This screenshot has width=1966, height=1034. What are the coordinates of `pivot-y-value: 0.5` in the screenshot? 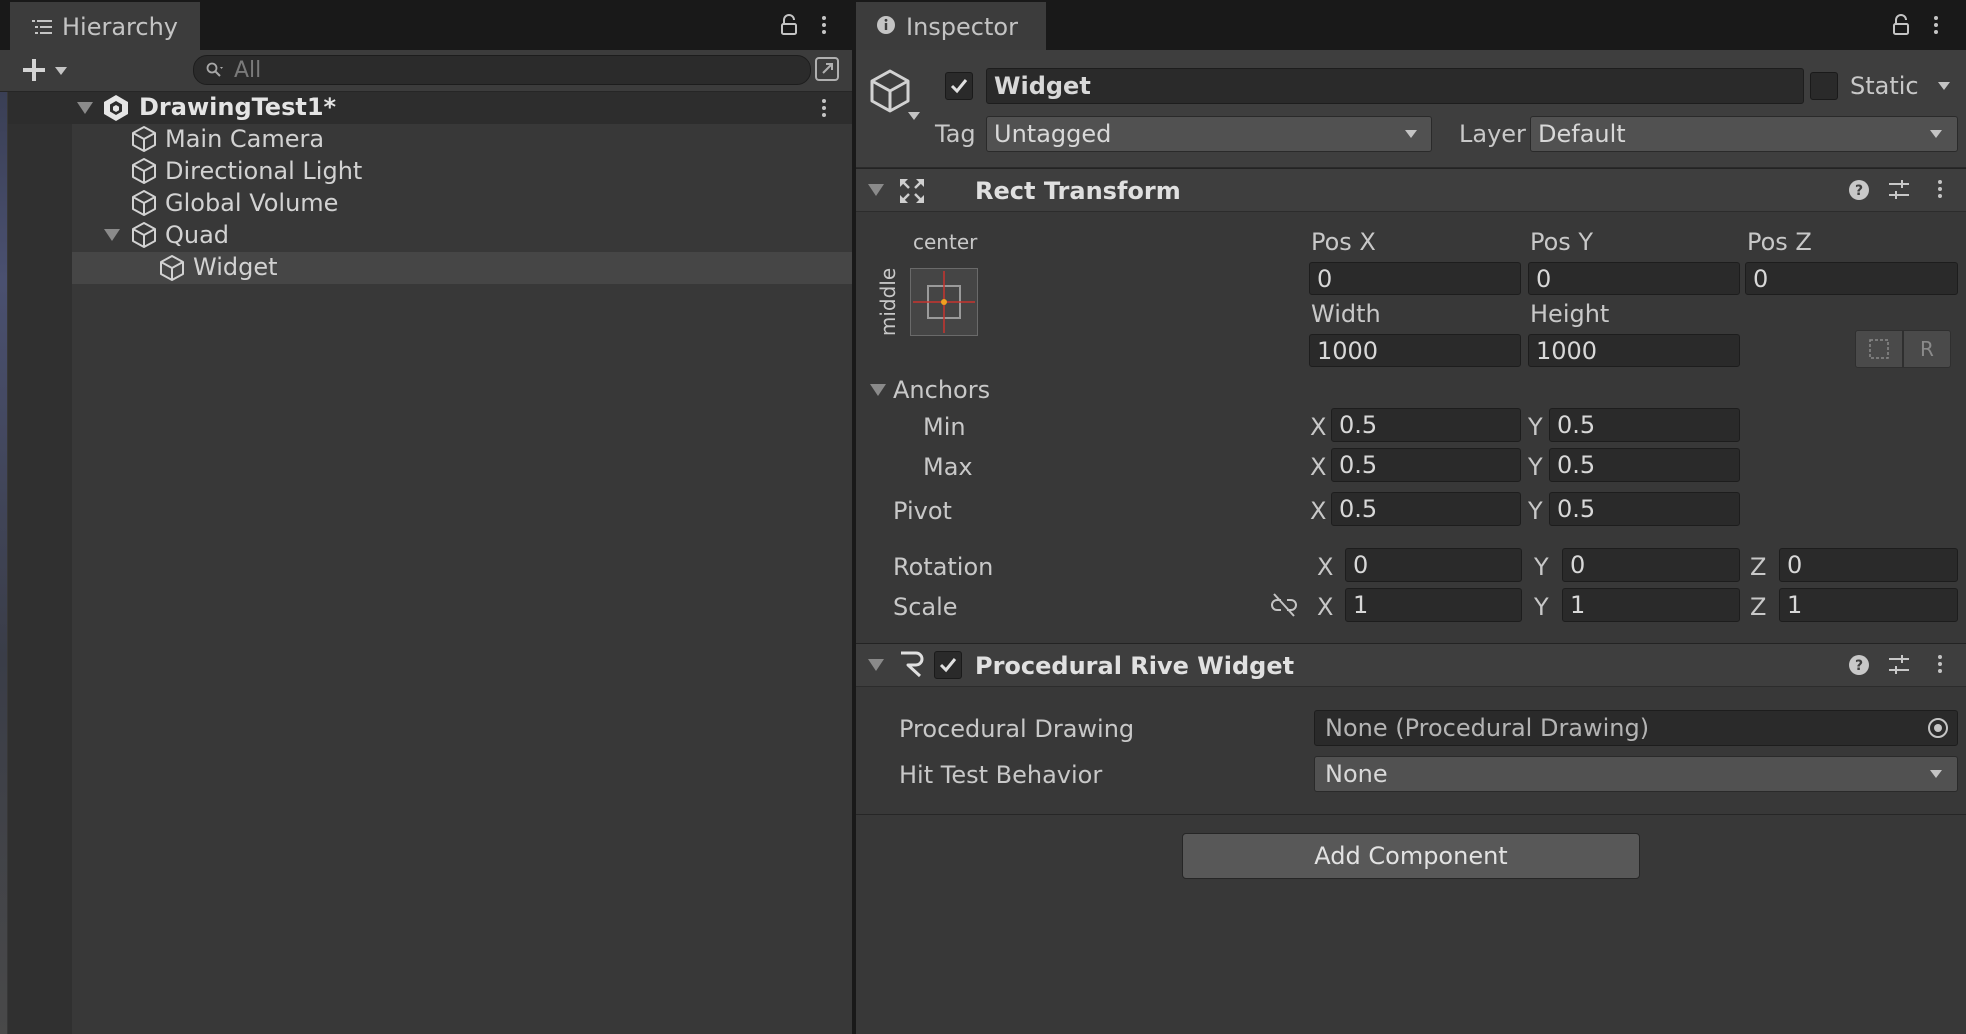 It's located at (1576, 509).